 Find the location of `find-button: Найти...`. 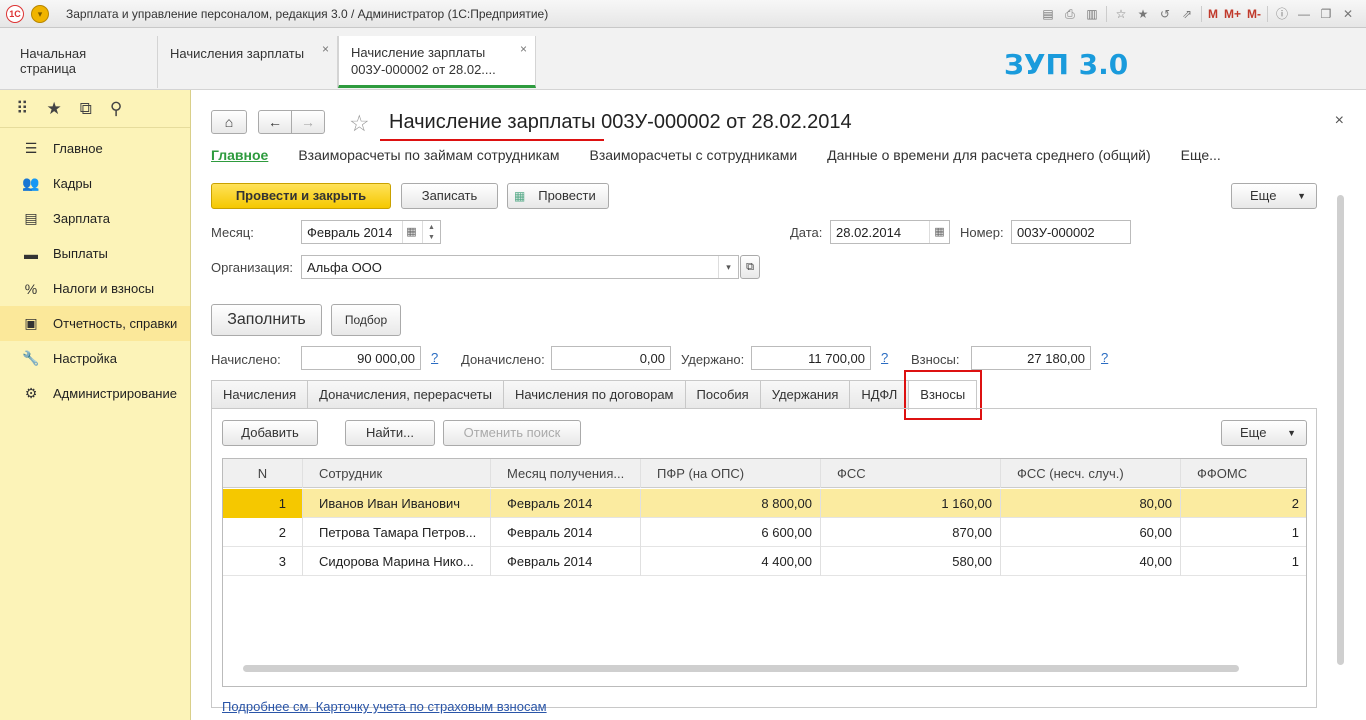

find-button: Найти... is located at coordinates (390, 433).